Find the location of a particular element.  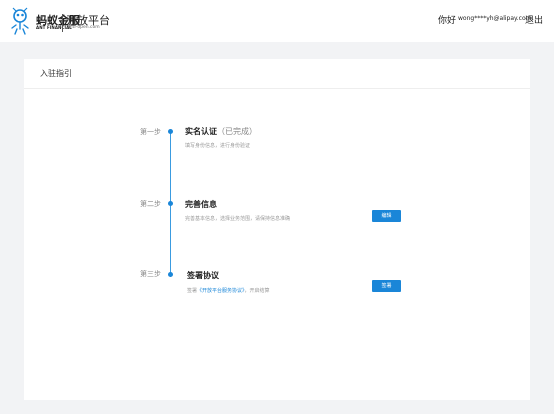

ant-logo-icon is located at coordinates (20, 21).